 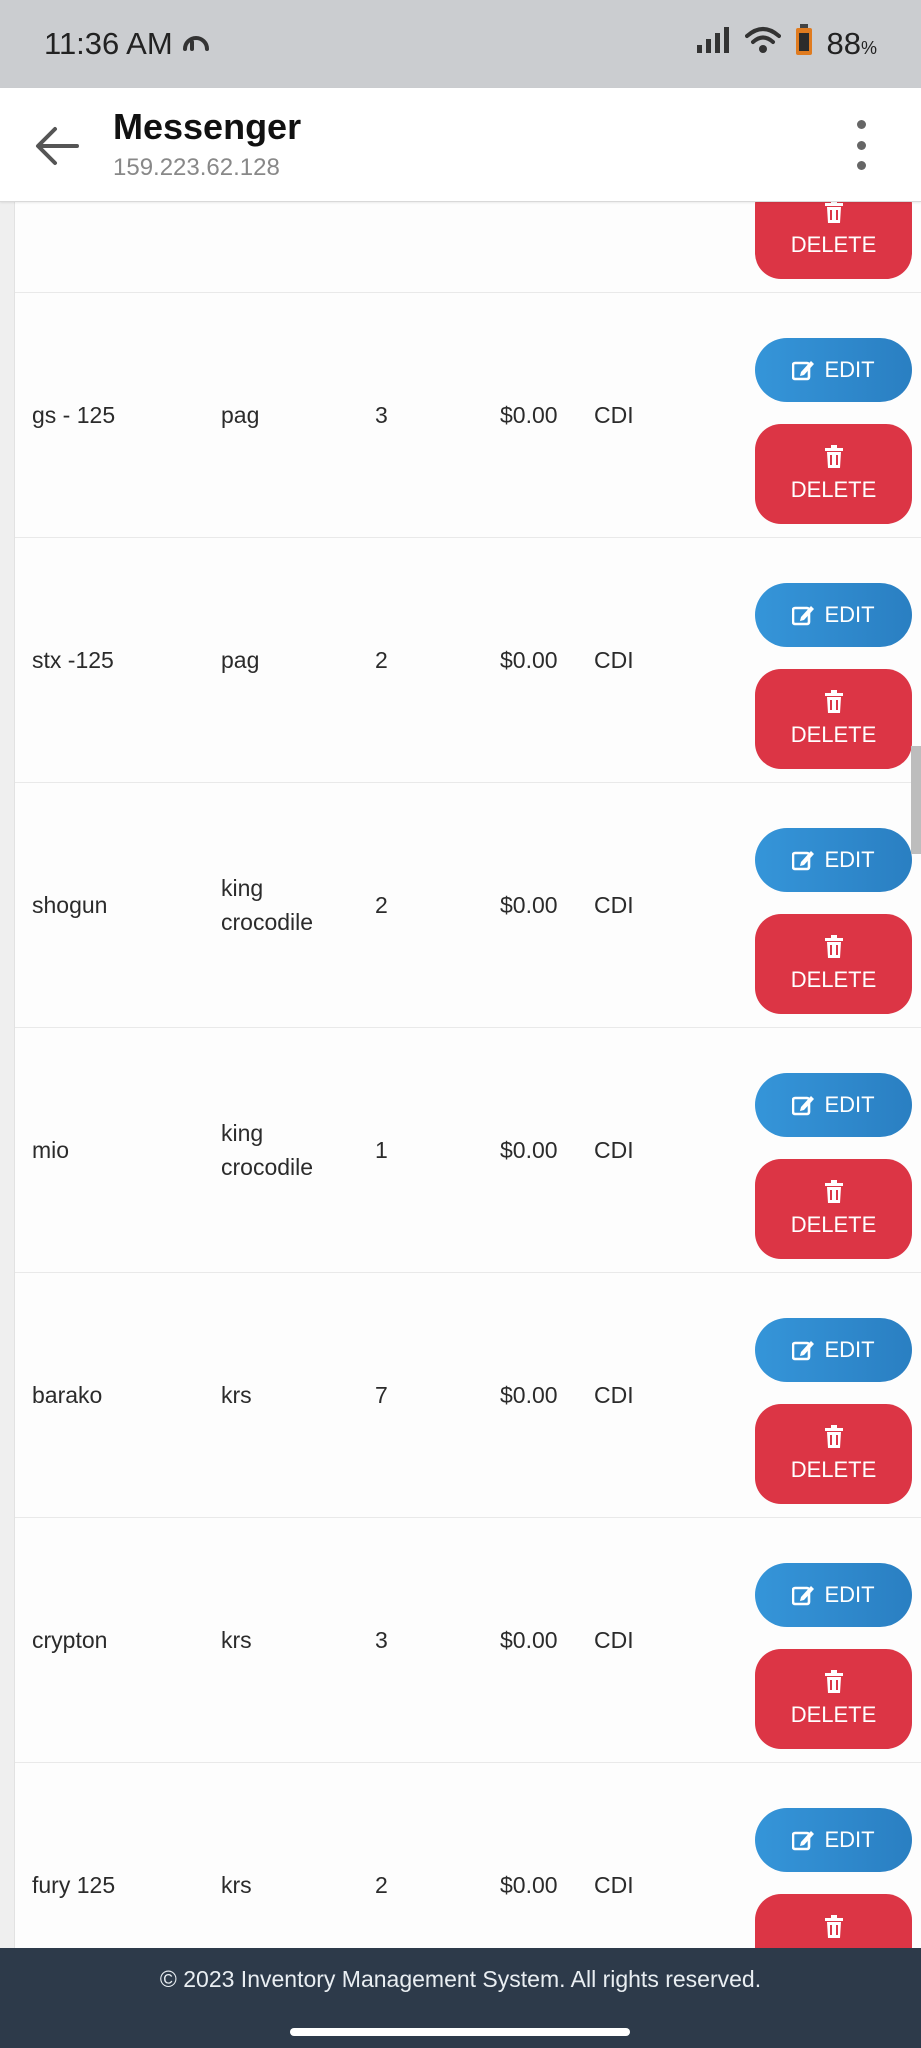 I want to click on wifi-icon, so click(x=762, y=44).